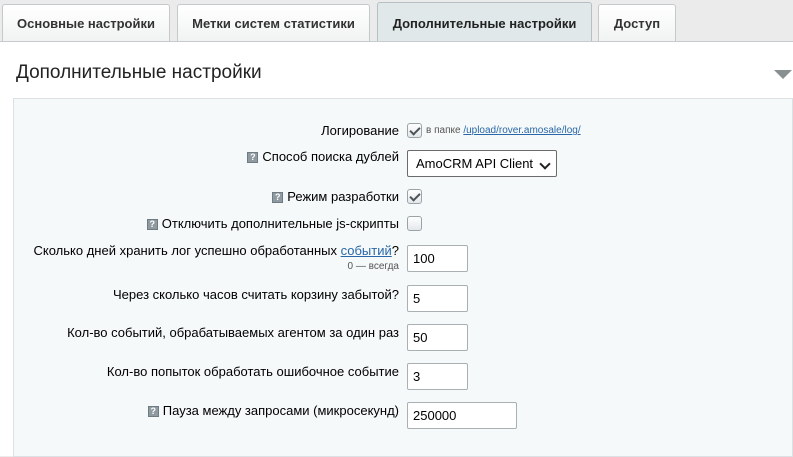 This screenshot has width=793, height=457. Describe the element at coordinates (414, 130) in the screenshot. I see `logging-checkbox` at that location.